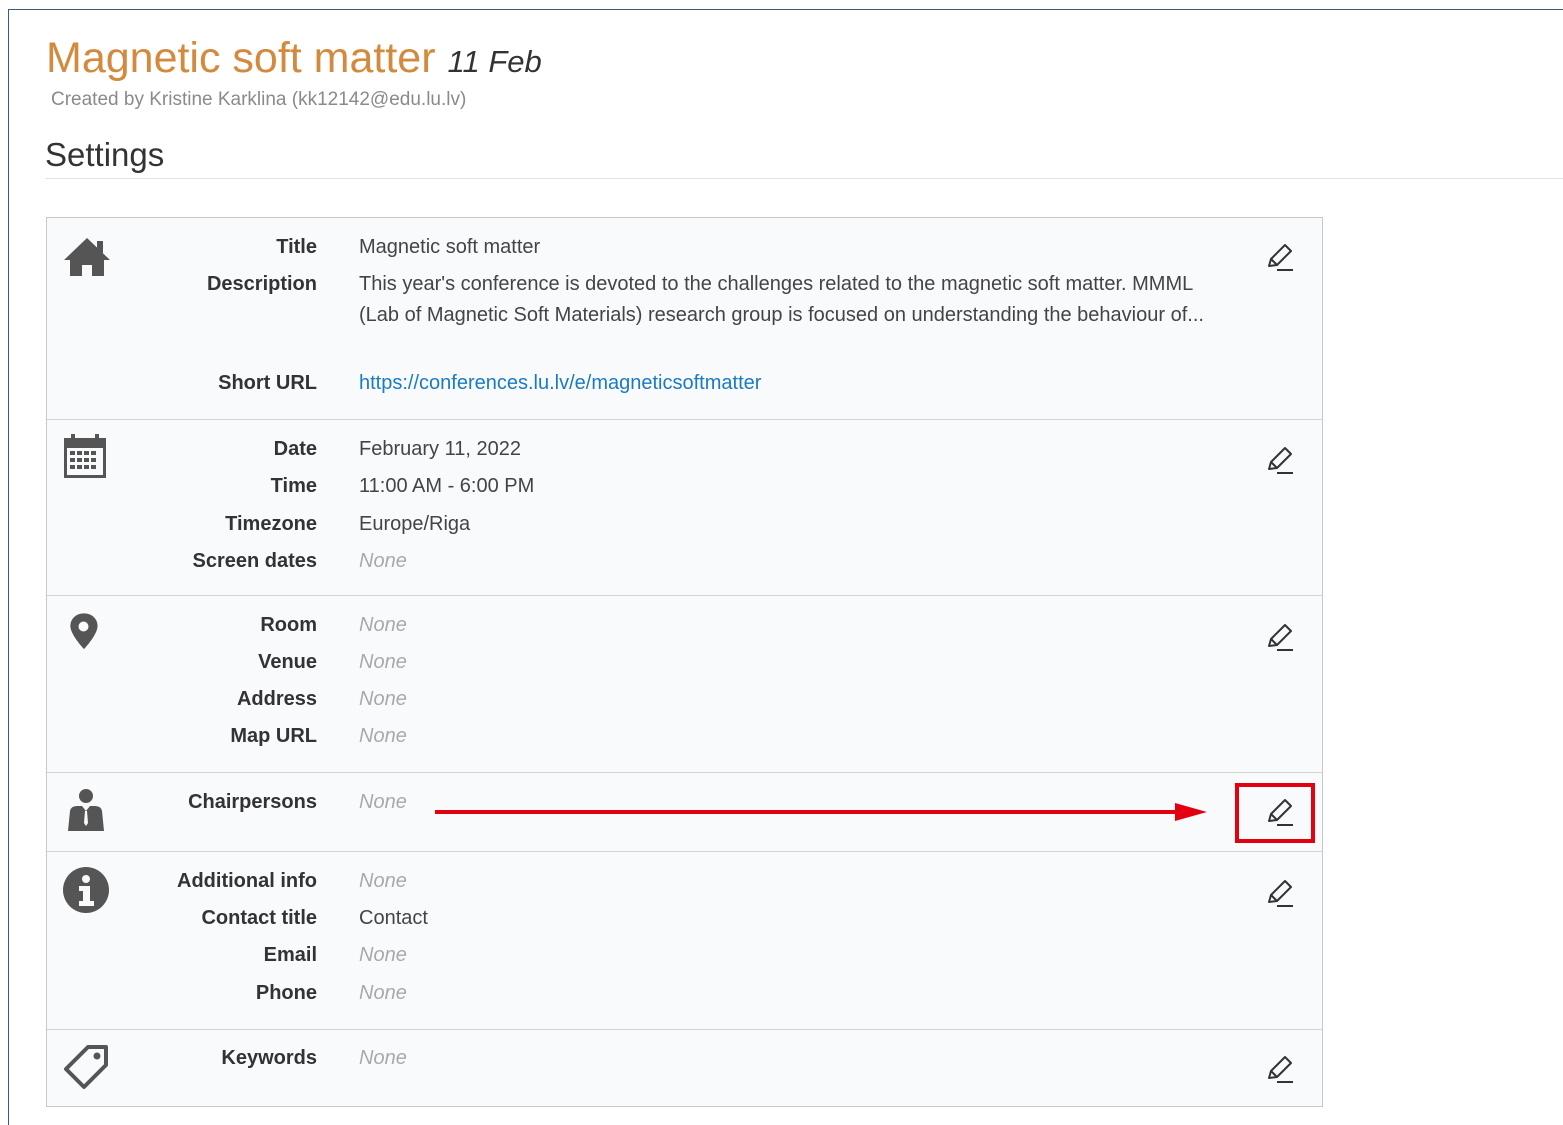 The height and width of the screenshot is (1125, 1563). I want to click on window-frame-left, so click(8, 567).